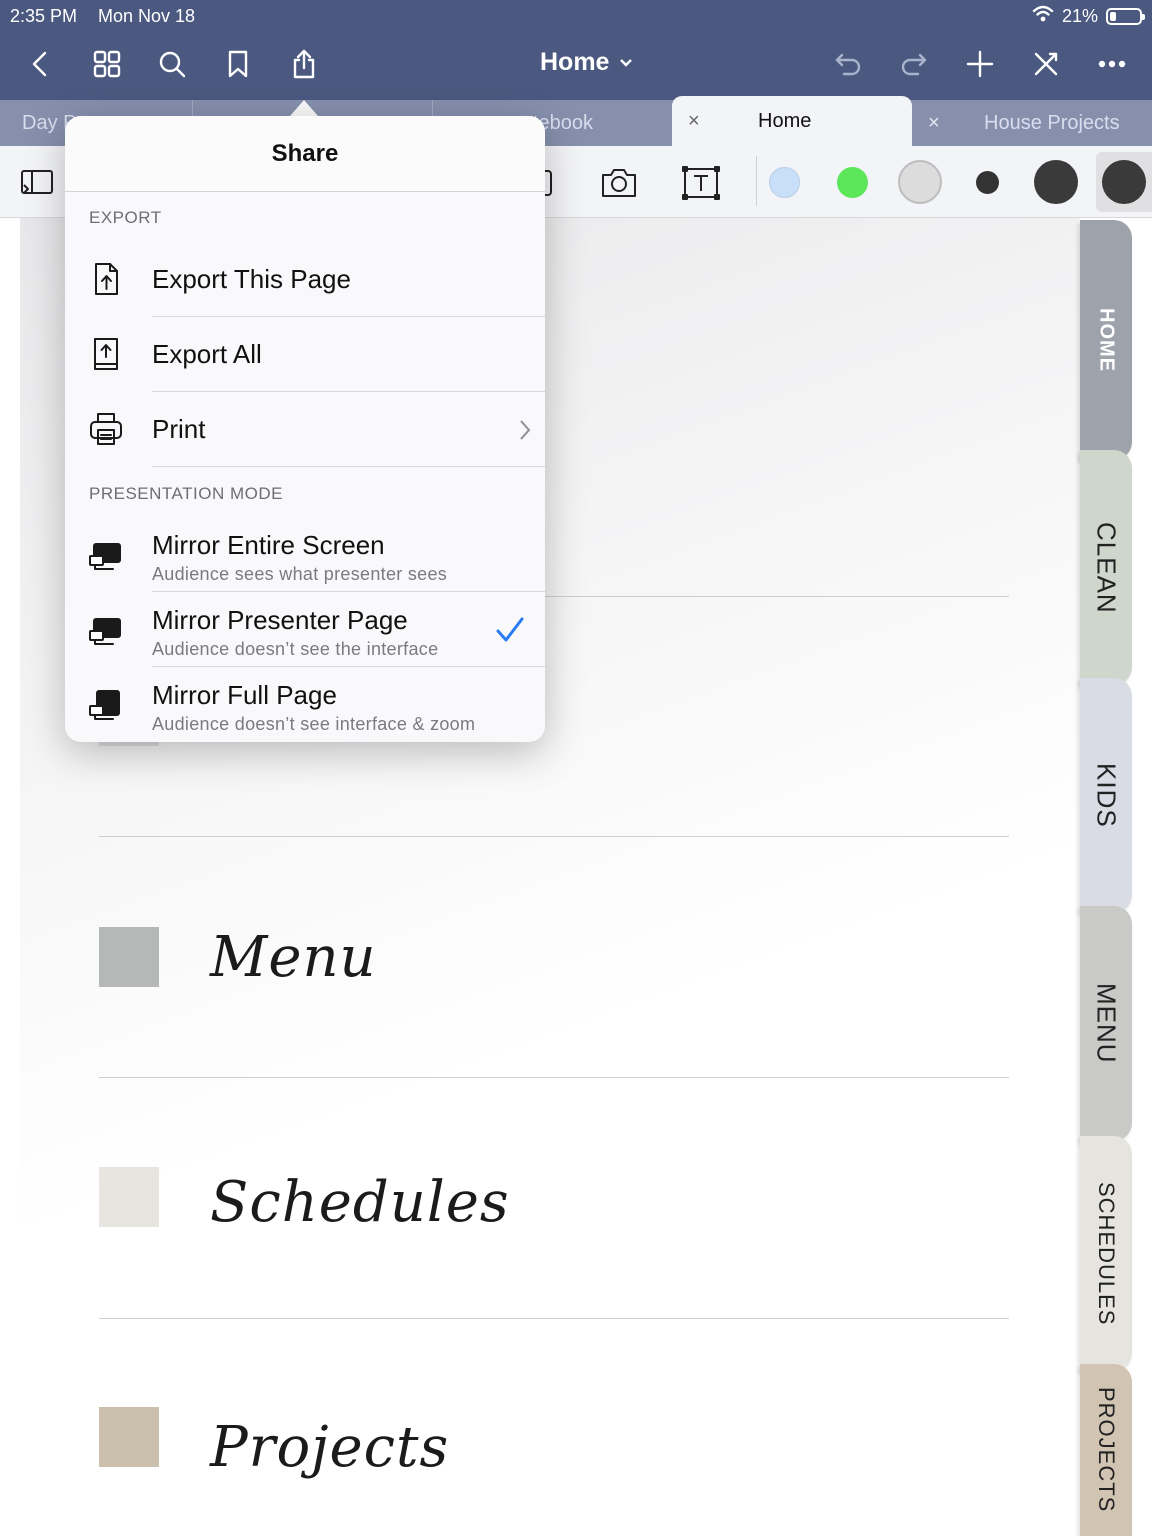  What do you see at coordinates (1079, 16) in the screenshot?
I see `battery-percent: 21%` at bounding box center [1079, 16].